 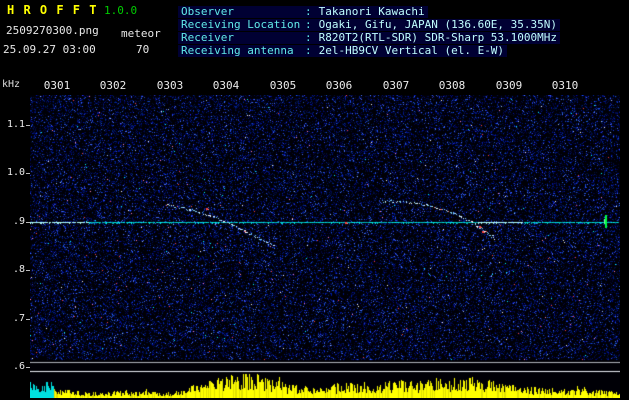 What do you see at coordinates (207, 11) in the screenshot?
I see `info-label: Observer` at bounding box center [207, 11].